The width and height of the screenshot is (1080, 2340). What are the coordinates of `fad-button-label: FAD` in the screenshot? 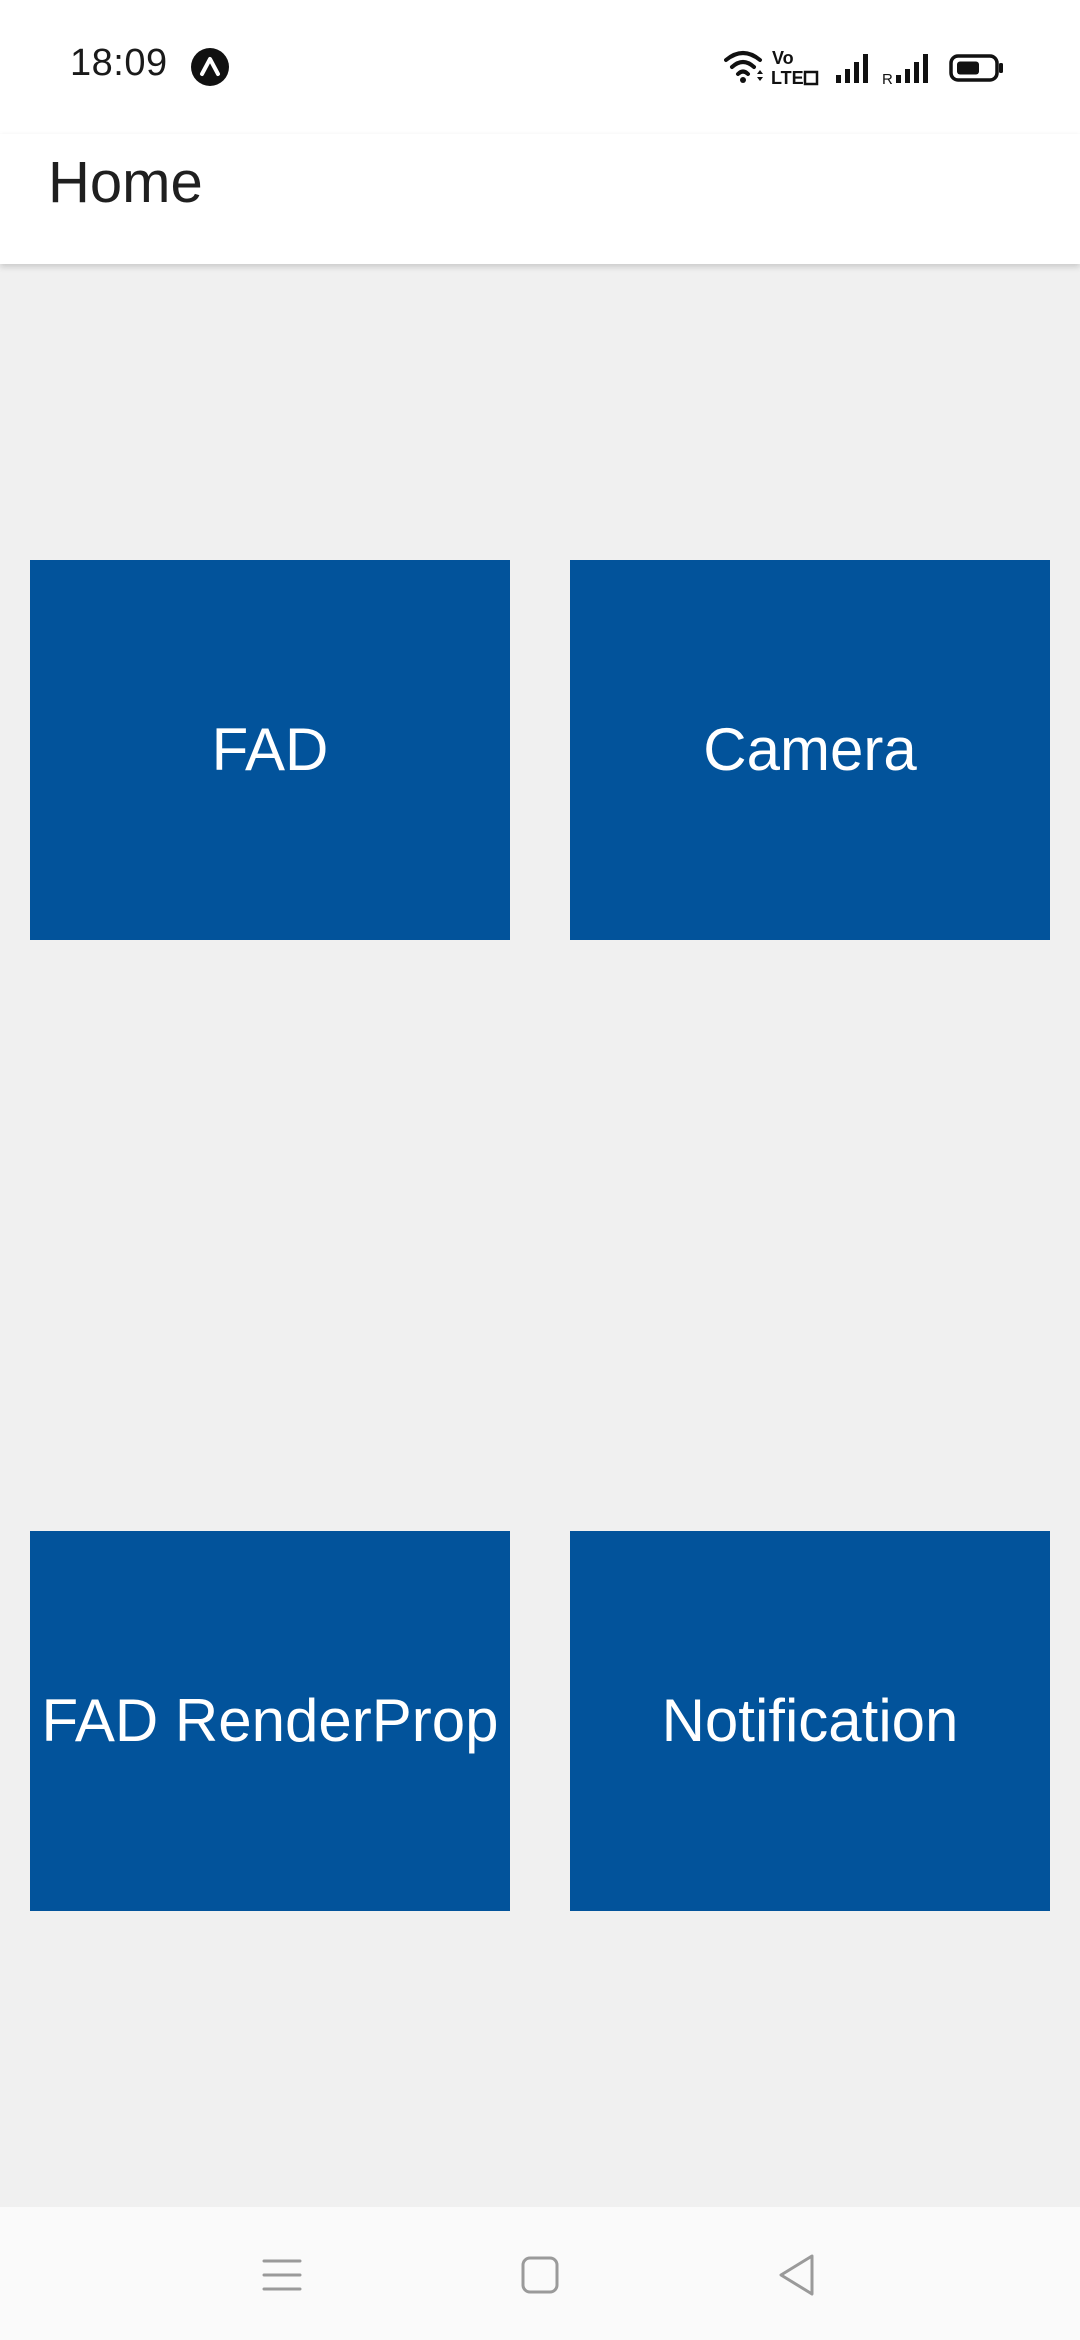 It's located at (270, 749).